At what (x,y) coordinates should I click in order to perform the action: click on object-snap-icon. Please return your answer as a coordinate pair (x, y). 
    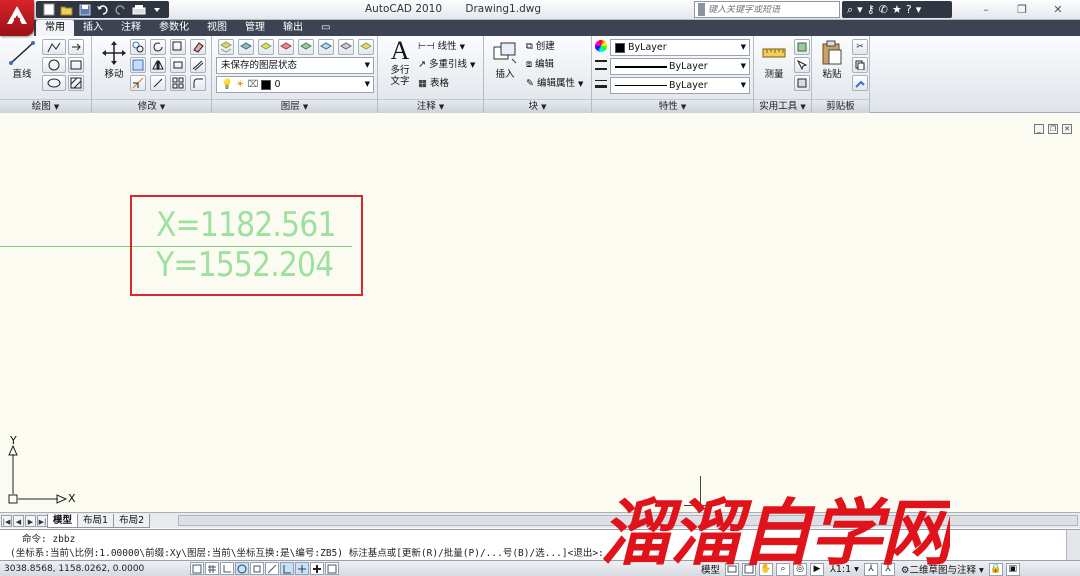
    Looking at the image, I should click on (257, 568).